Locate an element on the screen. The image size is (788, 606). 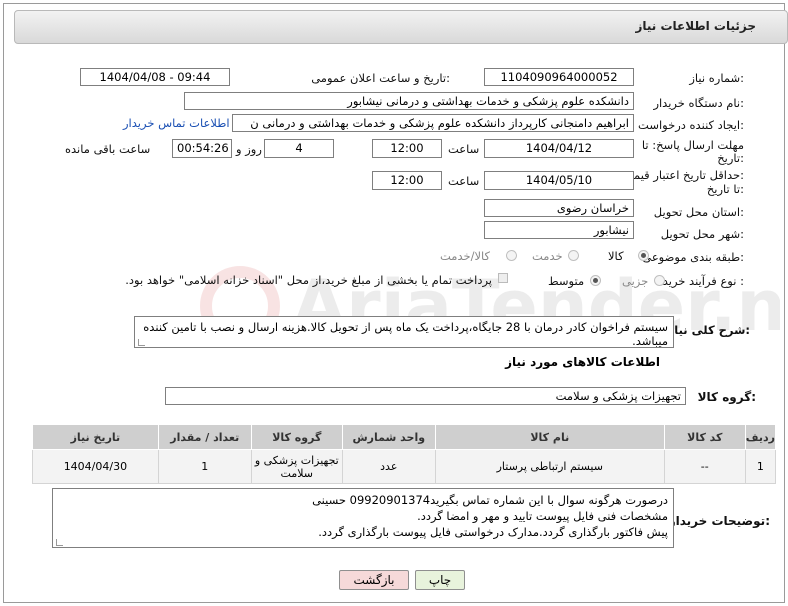
process-radio-minor is located at coordinates (659, 280).